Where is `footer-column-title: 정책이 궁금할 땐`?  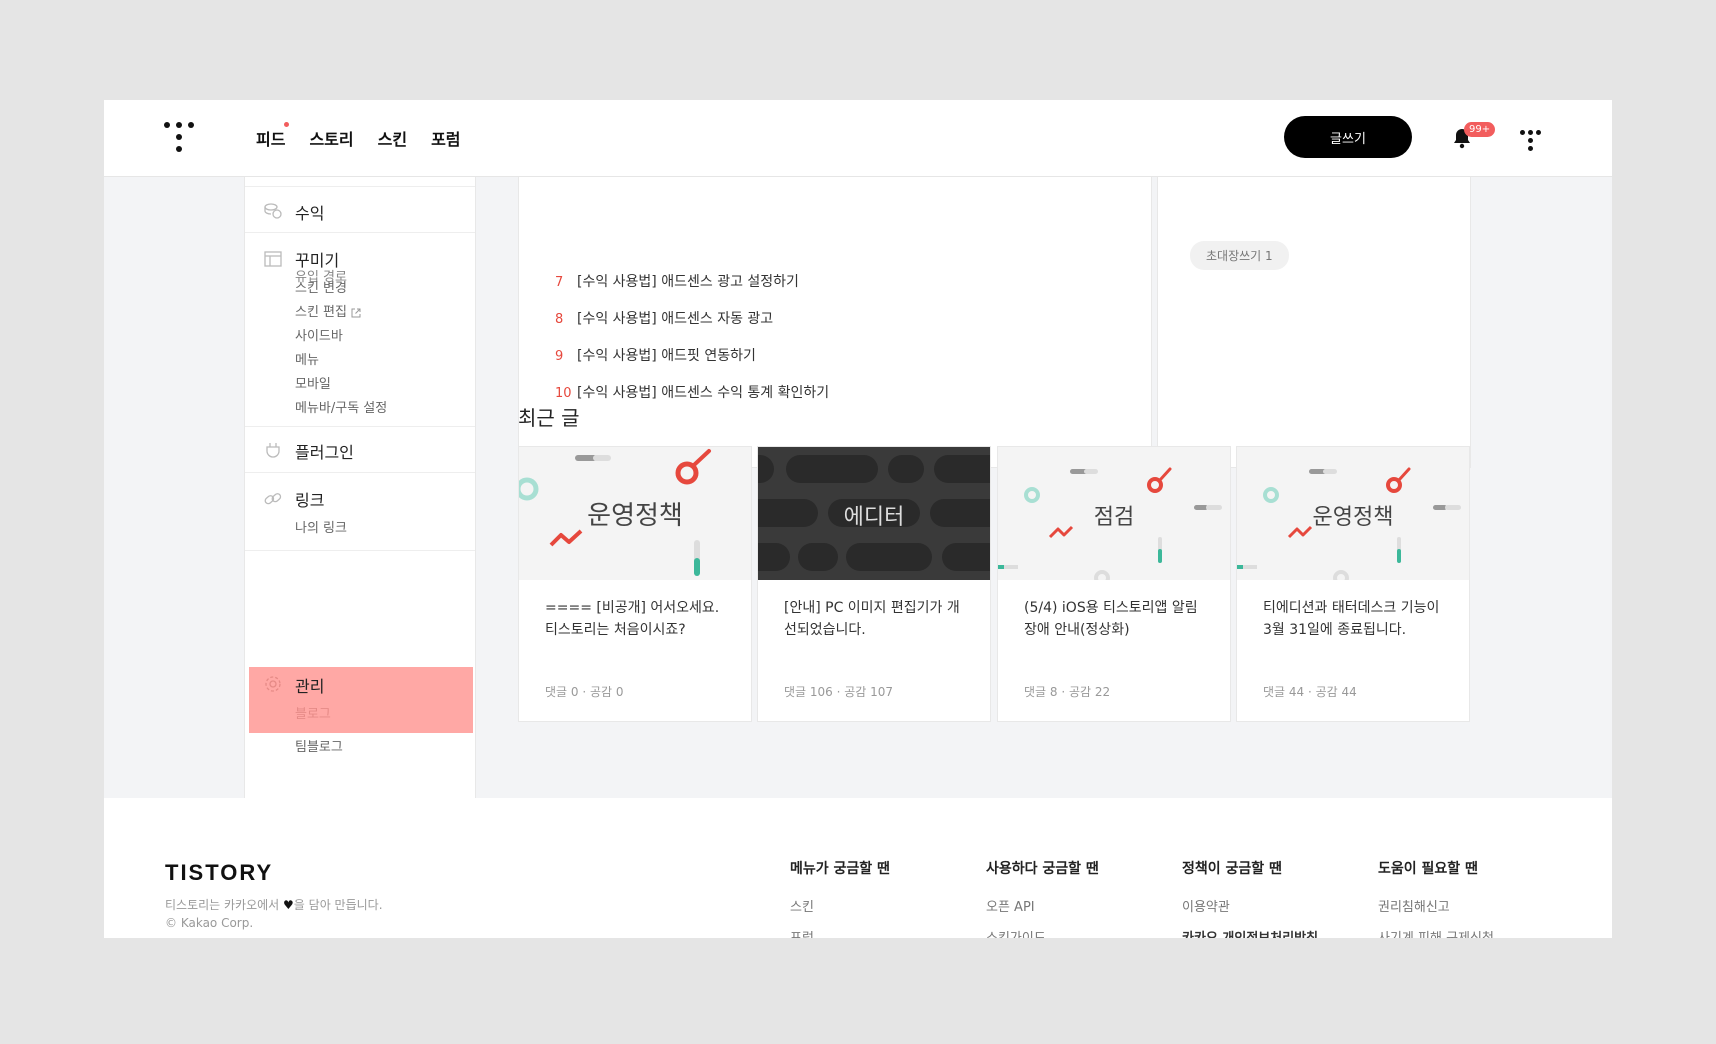 footer-column-title: 정책이 궁금할 땐 is located at coordinates (1232, 869).